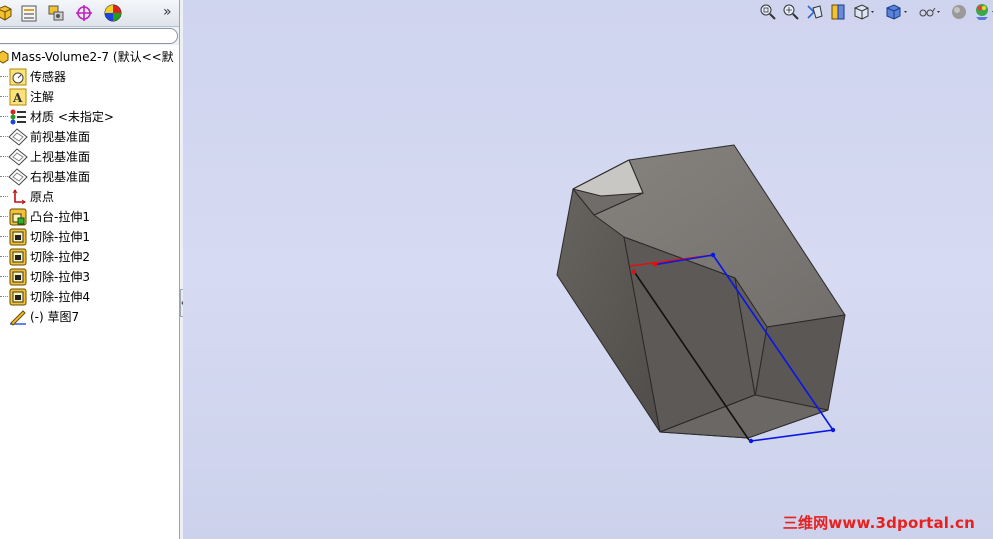  I want to click on view-orientation-icon, so click(865, 12).